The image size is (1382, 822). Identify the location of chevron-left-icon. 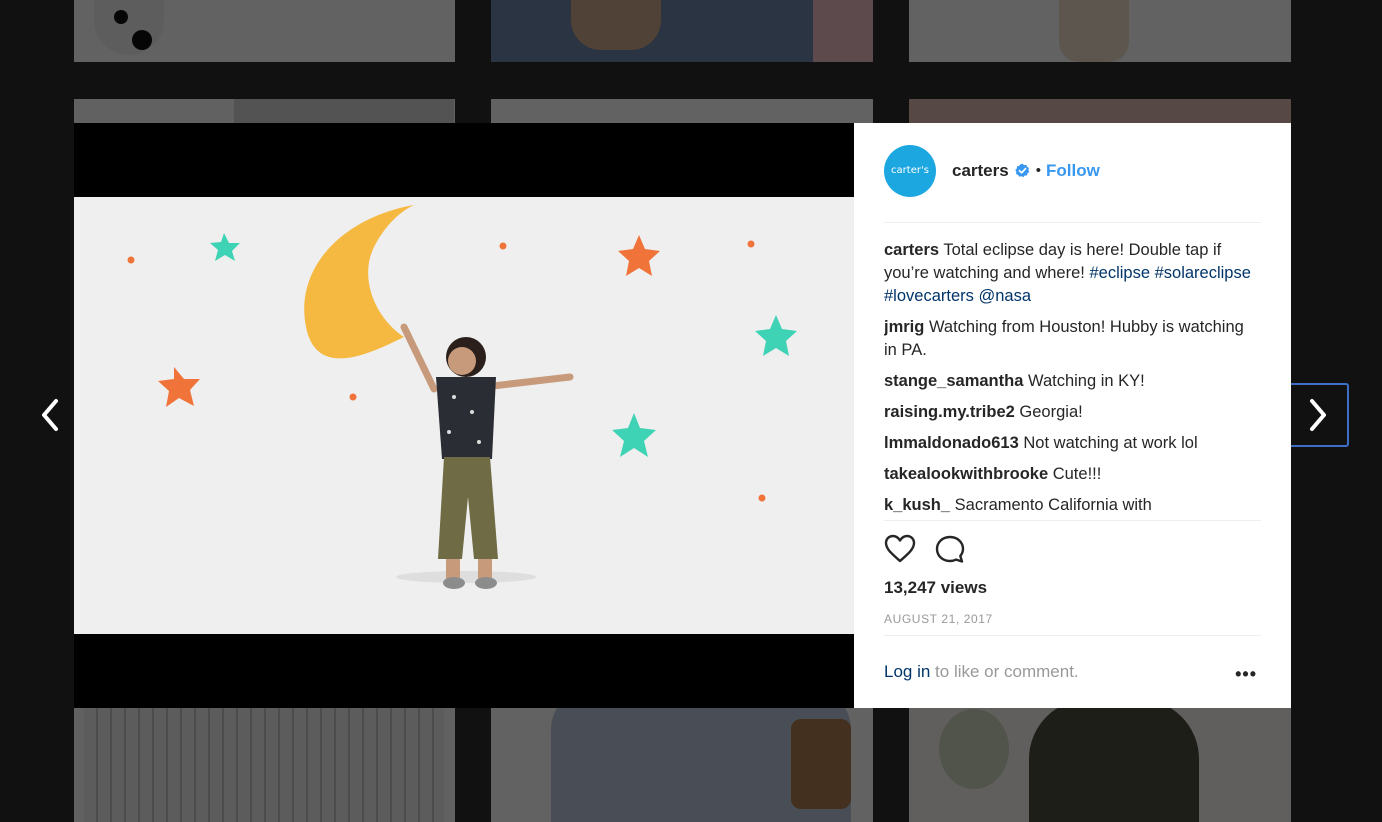
(50, 415).